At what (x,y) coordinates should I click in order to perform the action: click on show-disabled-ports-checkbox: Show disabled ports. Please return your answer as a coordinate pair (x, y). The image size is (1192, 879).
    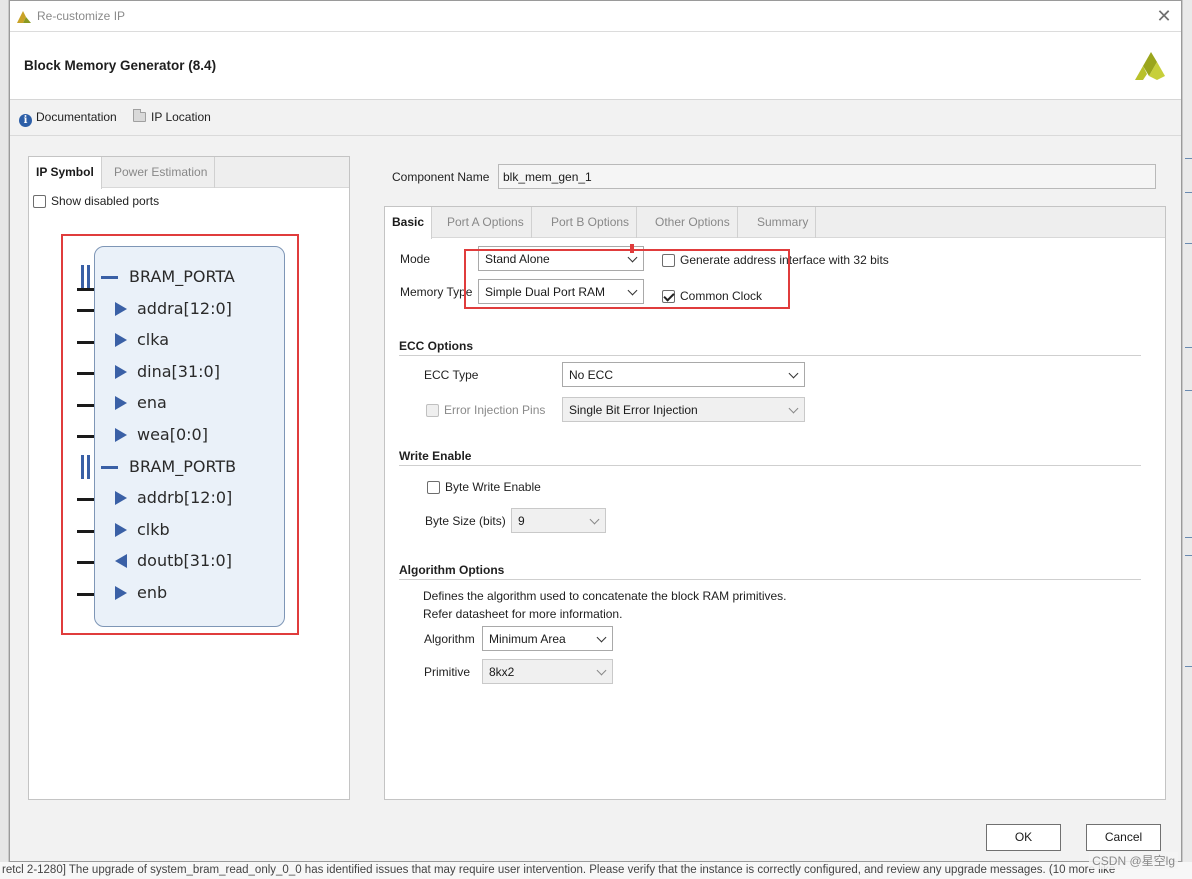
    Looking at the image, I should click on (96, 201).